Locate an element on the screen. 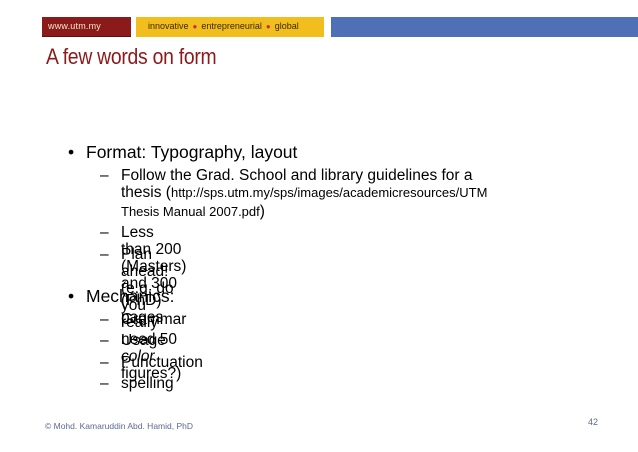 The width and height of the screenshot is (638, 452). tagline-word-2: entrepreneurial is located at coordinates (231, 26).